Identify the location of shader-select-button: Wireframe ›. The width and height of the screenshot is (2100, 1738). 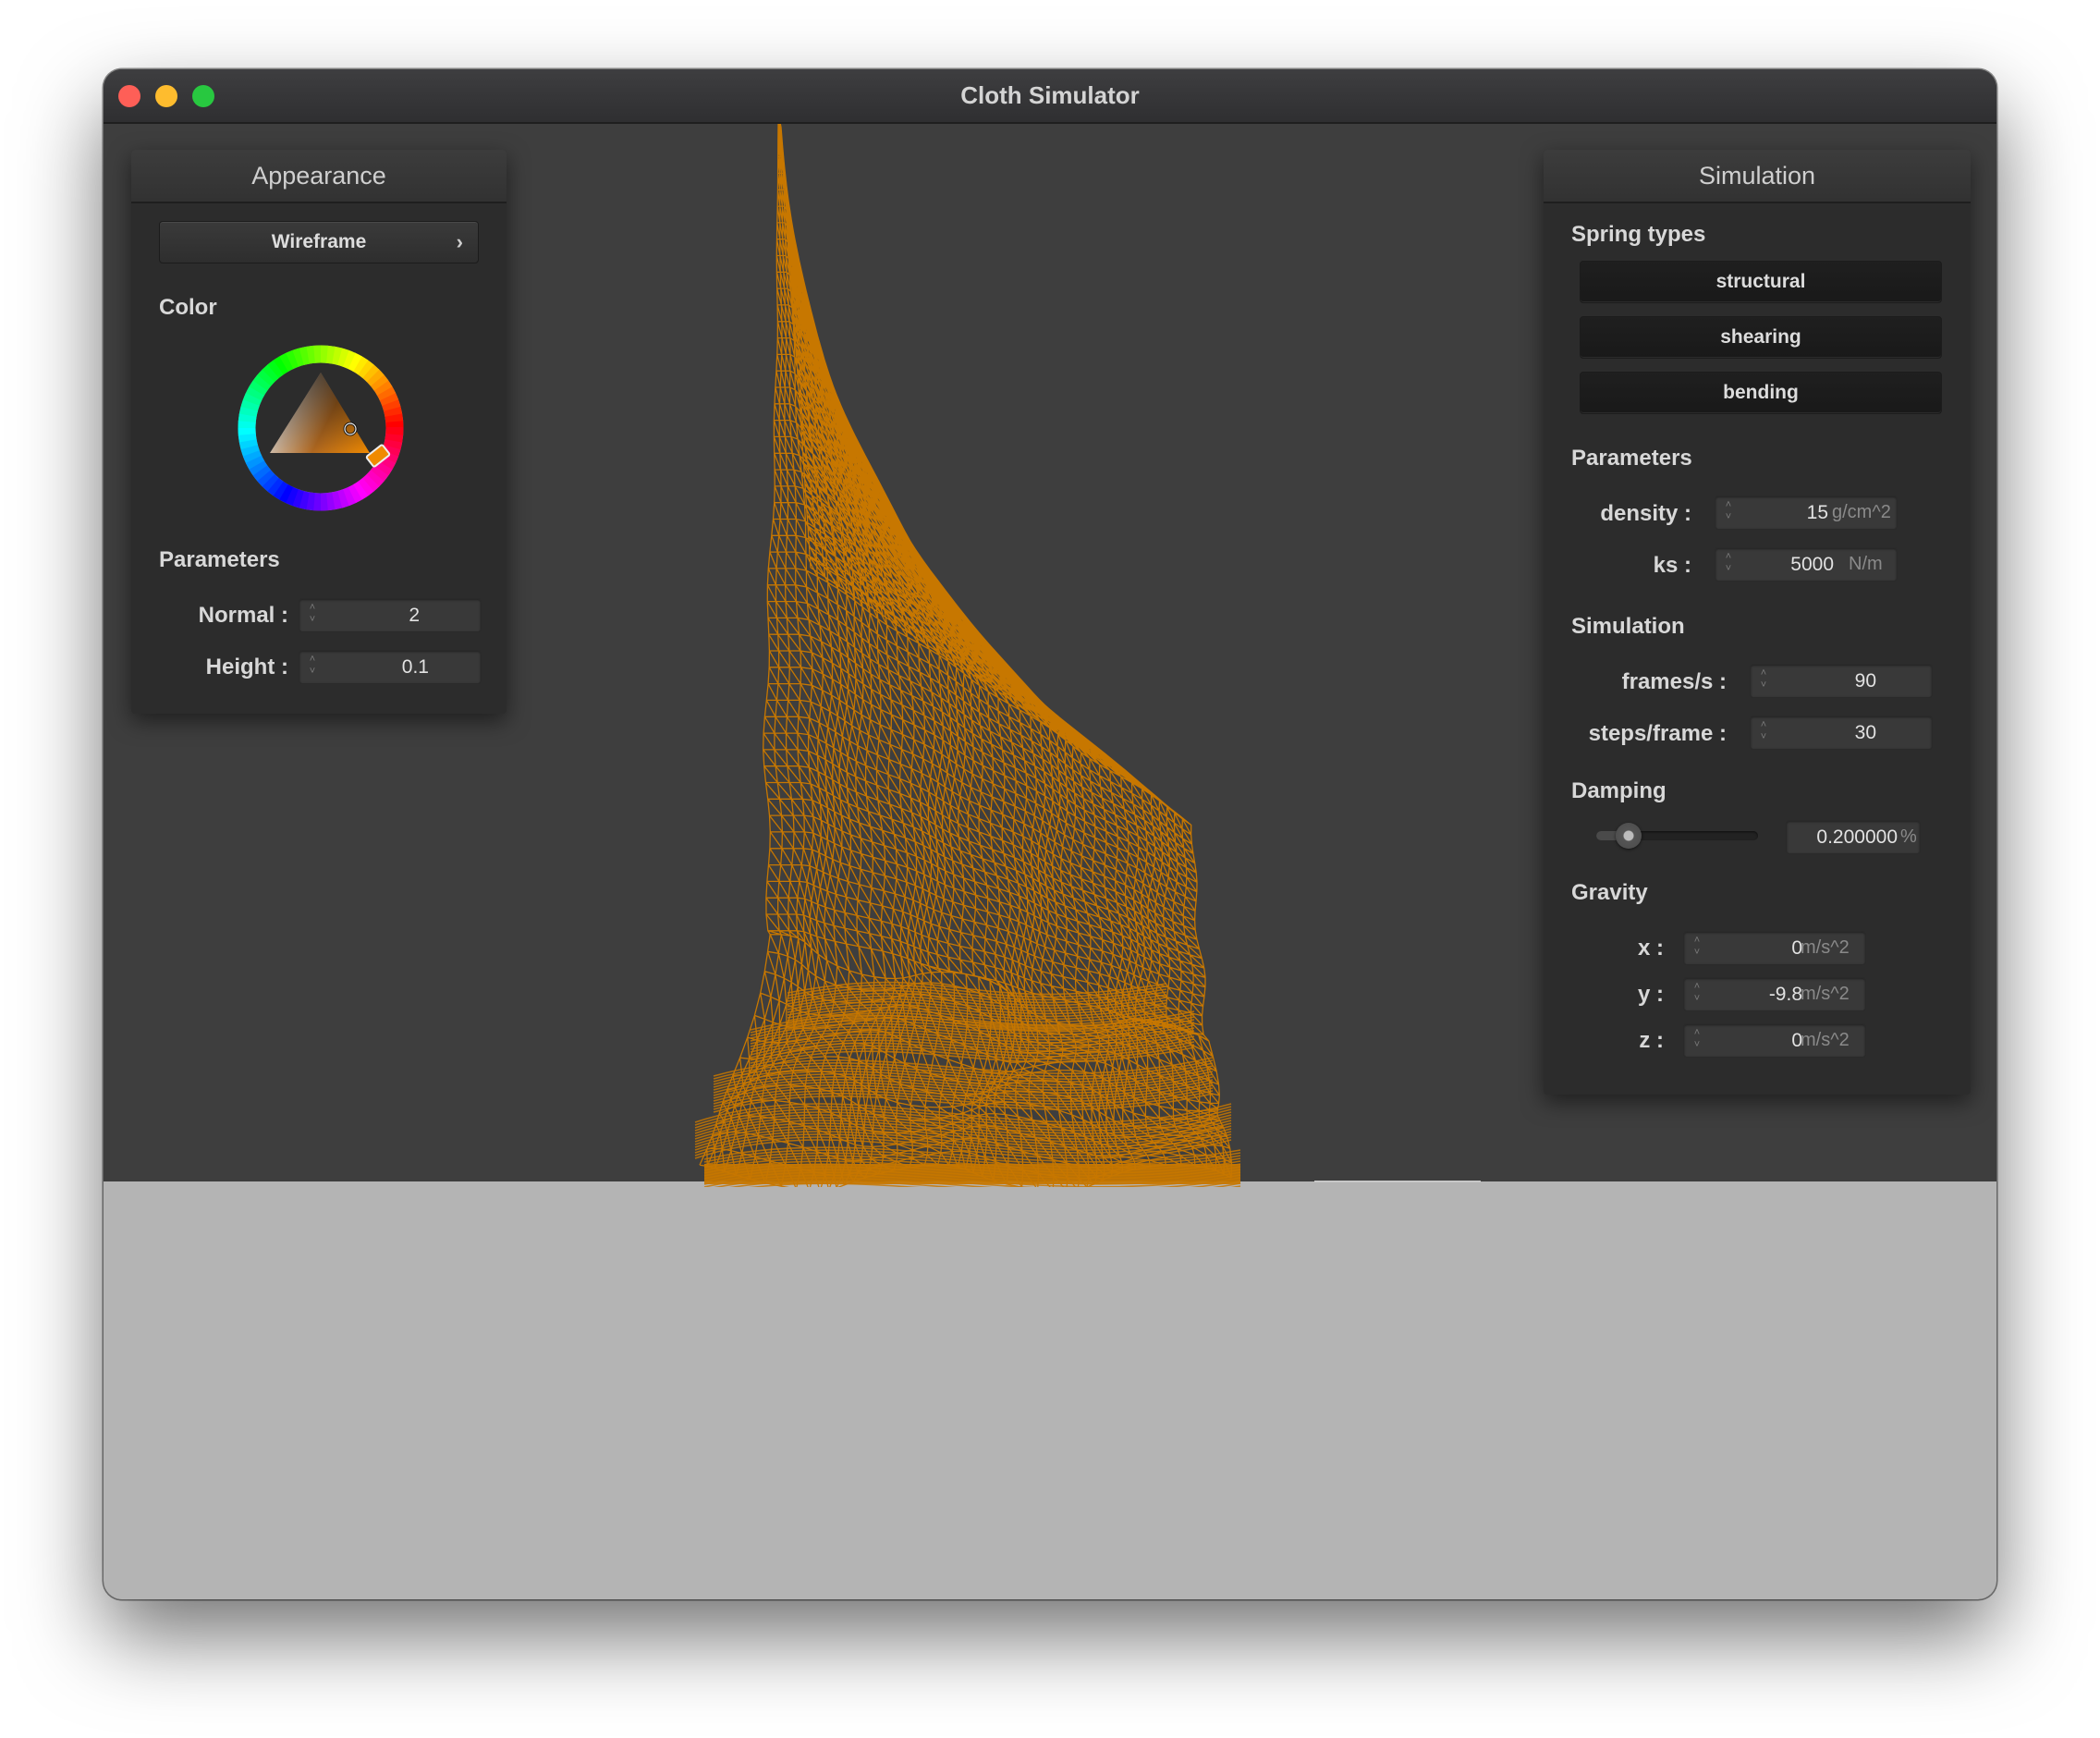
(319, 242).